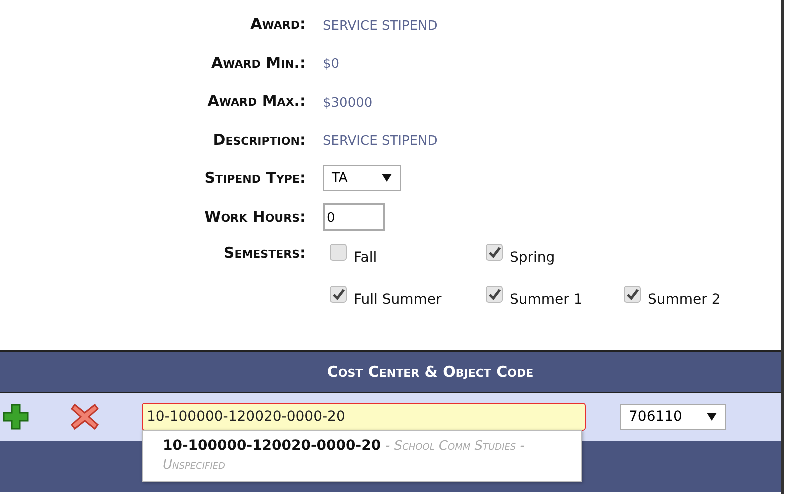 The height and width of the screenshot is (494, 790). Describe the element at coordinates (364, 417) in the screenshot. I see `cost-center-field: 10-100000-120020-0000-20` at that location.